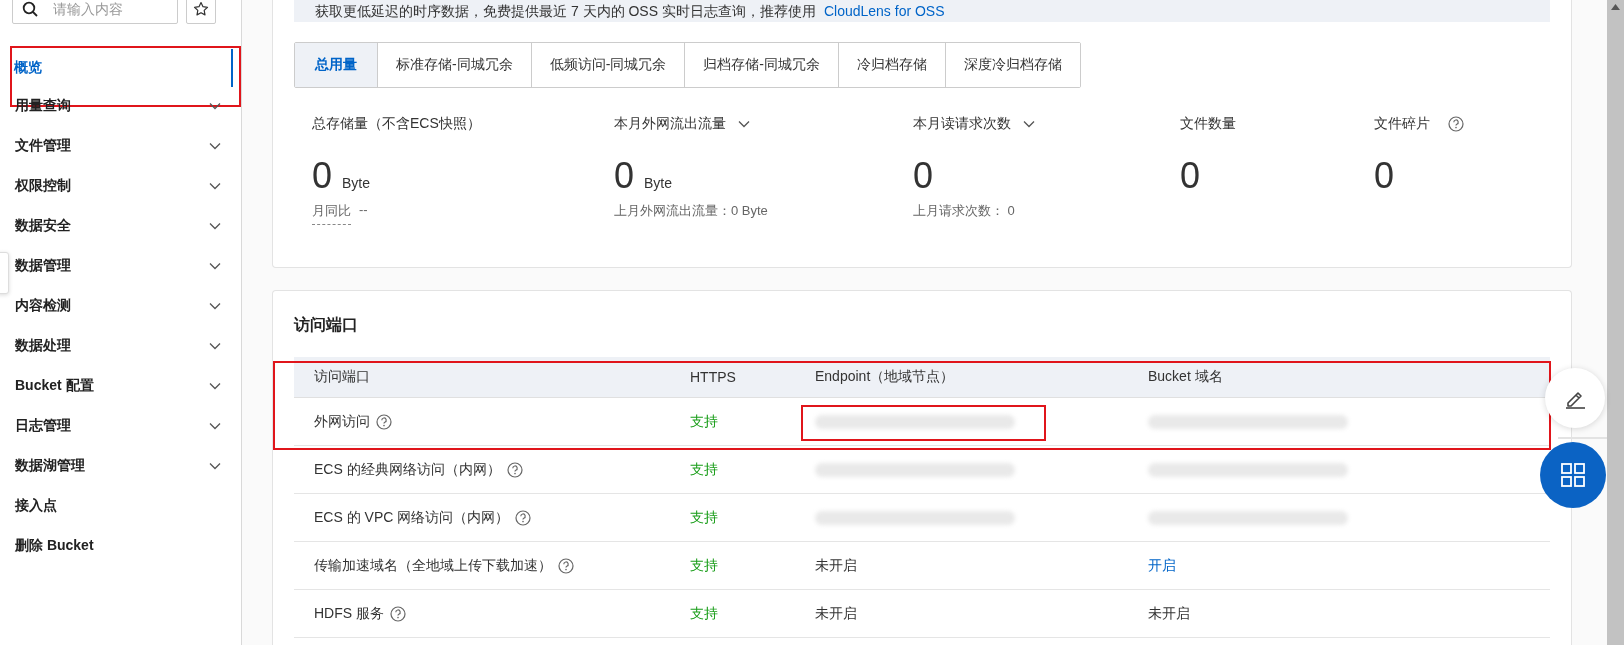 The width and height of the screenshot is (1624, 645). Describe the element at coordinates (125, 426) in the screenshot. I see `nav-item: 日志管理` at that location.